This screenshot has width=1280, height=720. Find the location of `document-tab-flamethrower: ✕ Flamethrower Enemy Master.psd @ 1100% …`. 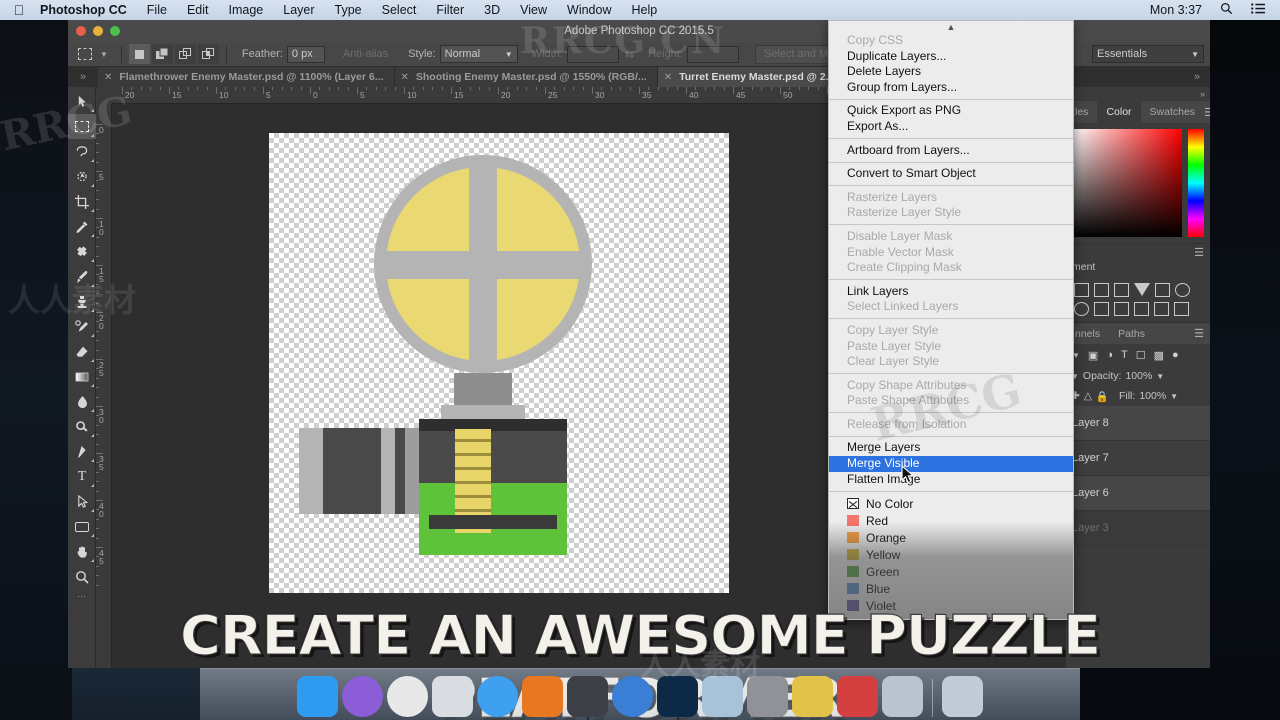

document-tab-flamethrower: ✕ Flamethrower Enemy Master.psd @ 1100% … is located at coordinates (246, 77).